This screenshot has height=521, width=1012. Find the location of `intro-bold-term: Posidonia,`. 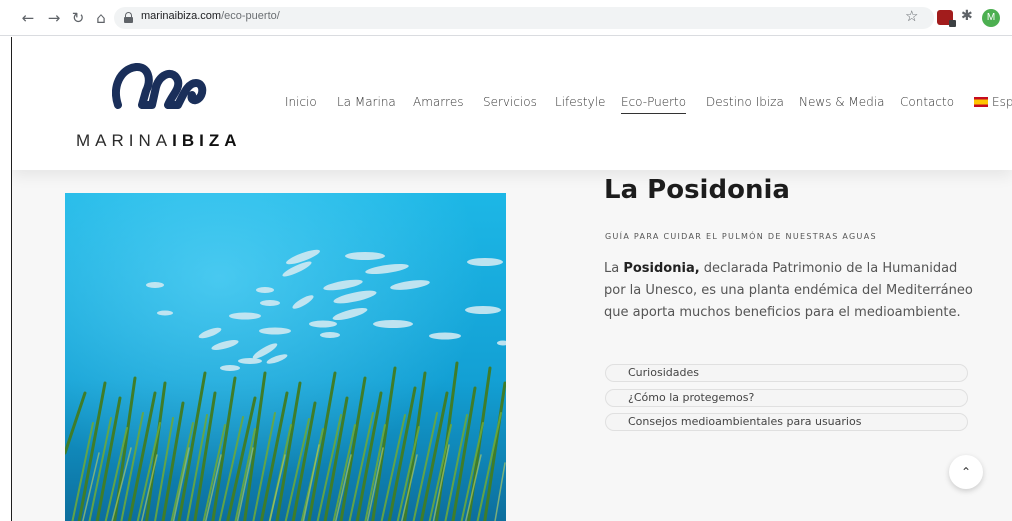

intro-bold-term: Posidonia, is located at coordinates (661, 268).